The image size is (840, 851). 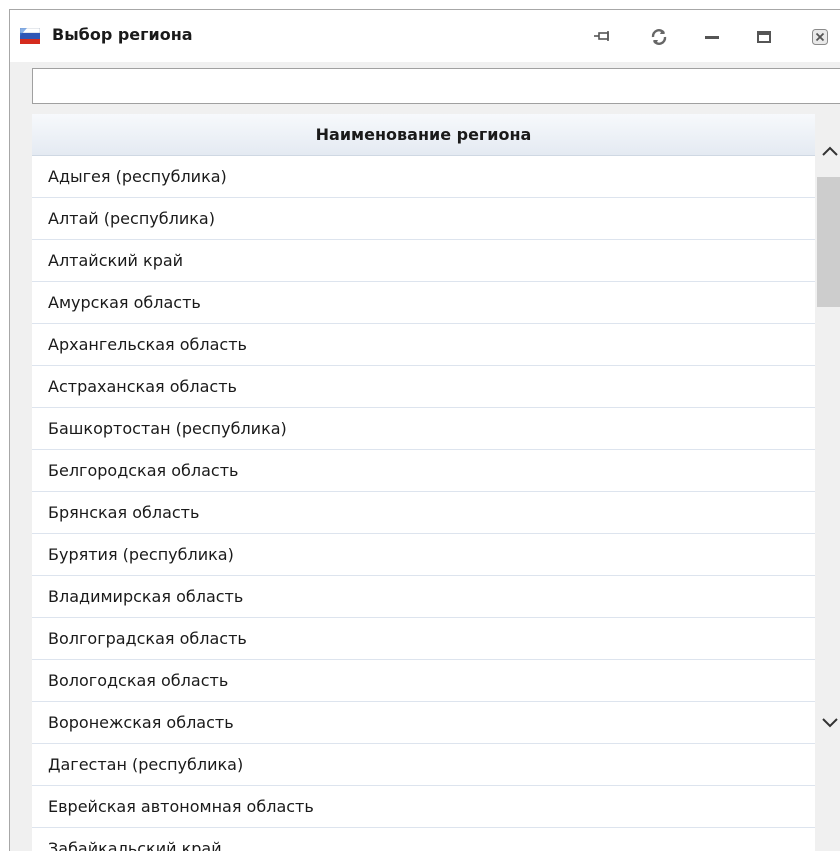 What do you see at coordinates (423, 135) in the screenshot?
I see `column-header-region-name: Наименование региона` at bounding box center [423, 135].